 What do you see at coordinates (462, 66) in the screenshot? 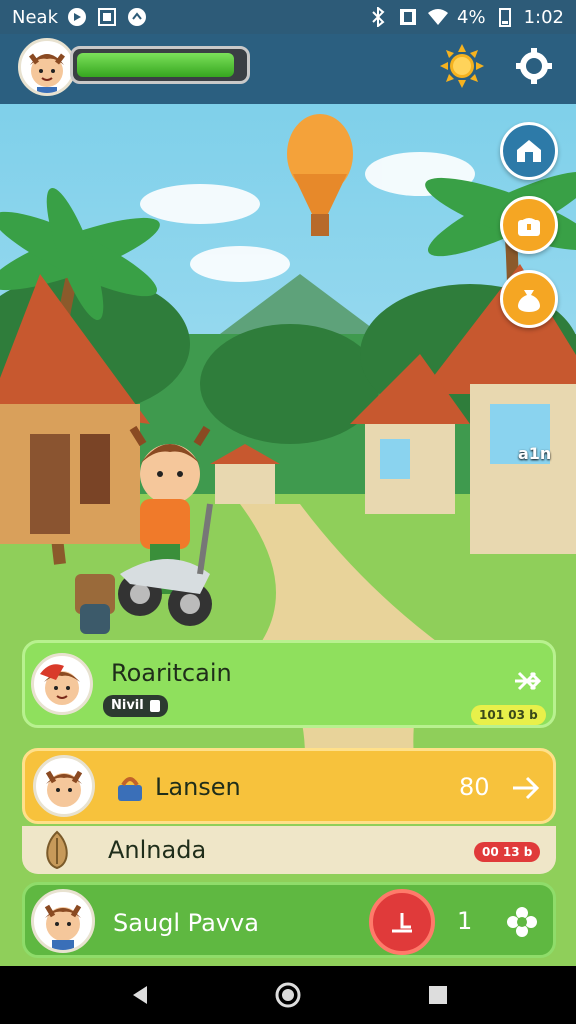
I see `sun-icon` at bounding box center [462, 66].